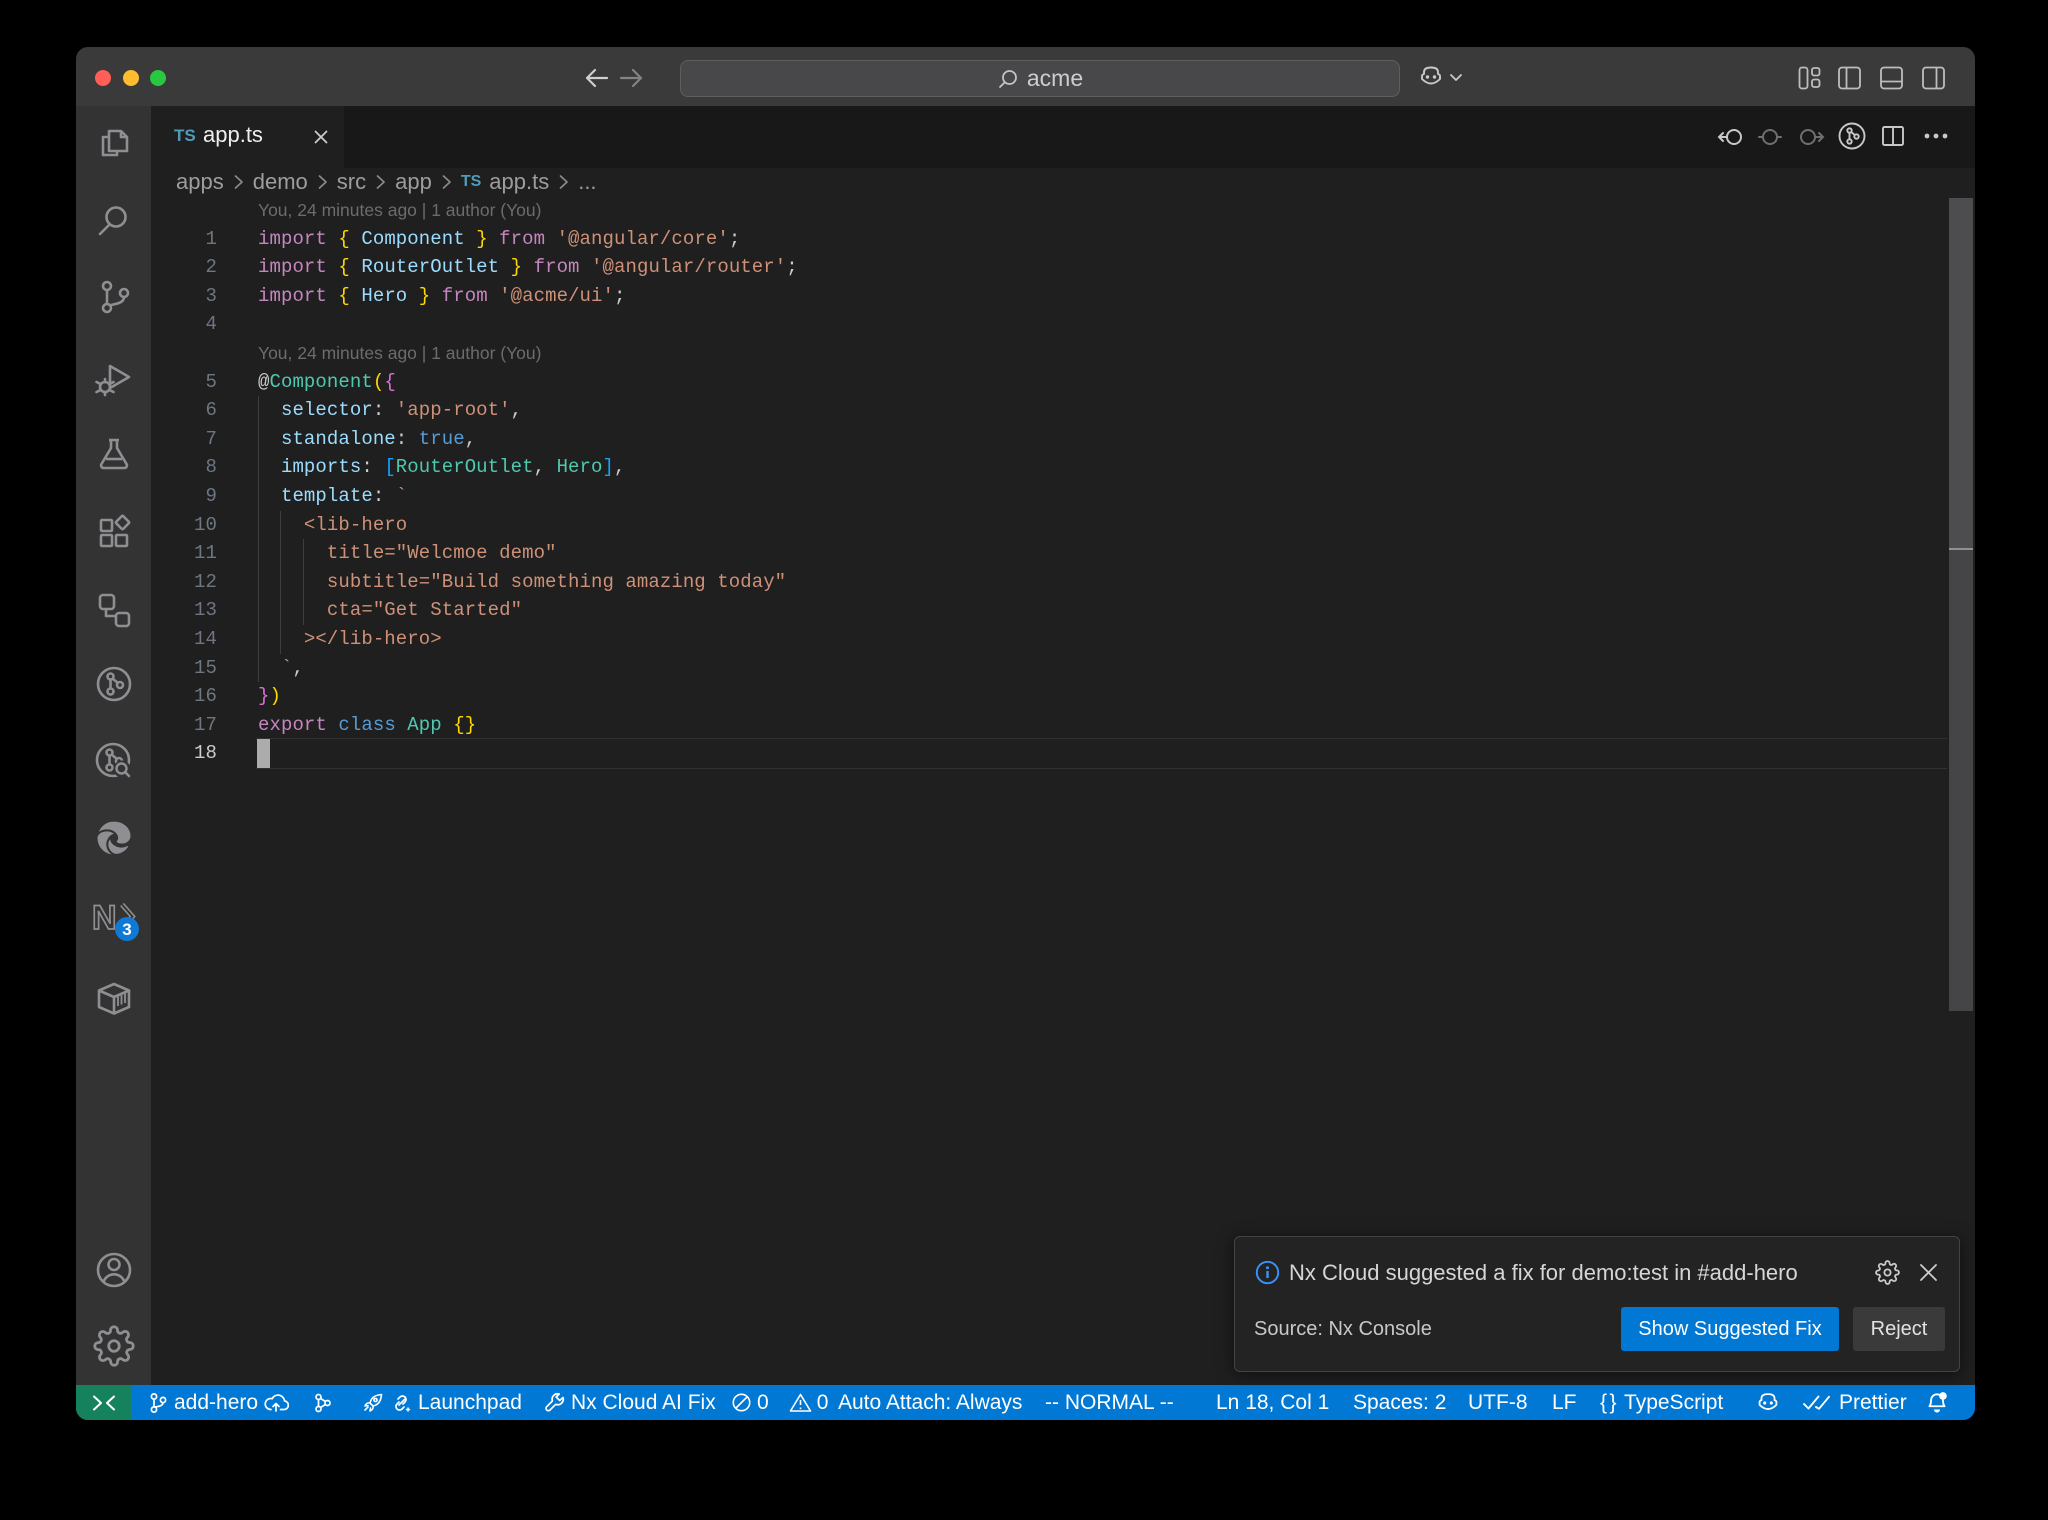 The width and height of the screenshot is (2048, 1520). What do you see at coordinates (126, 929) in the screenshot?
I see `svg-text: 3` at bounding box center [126, 929].